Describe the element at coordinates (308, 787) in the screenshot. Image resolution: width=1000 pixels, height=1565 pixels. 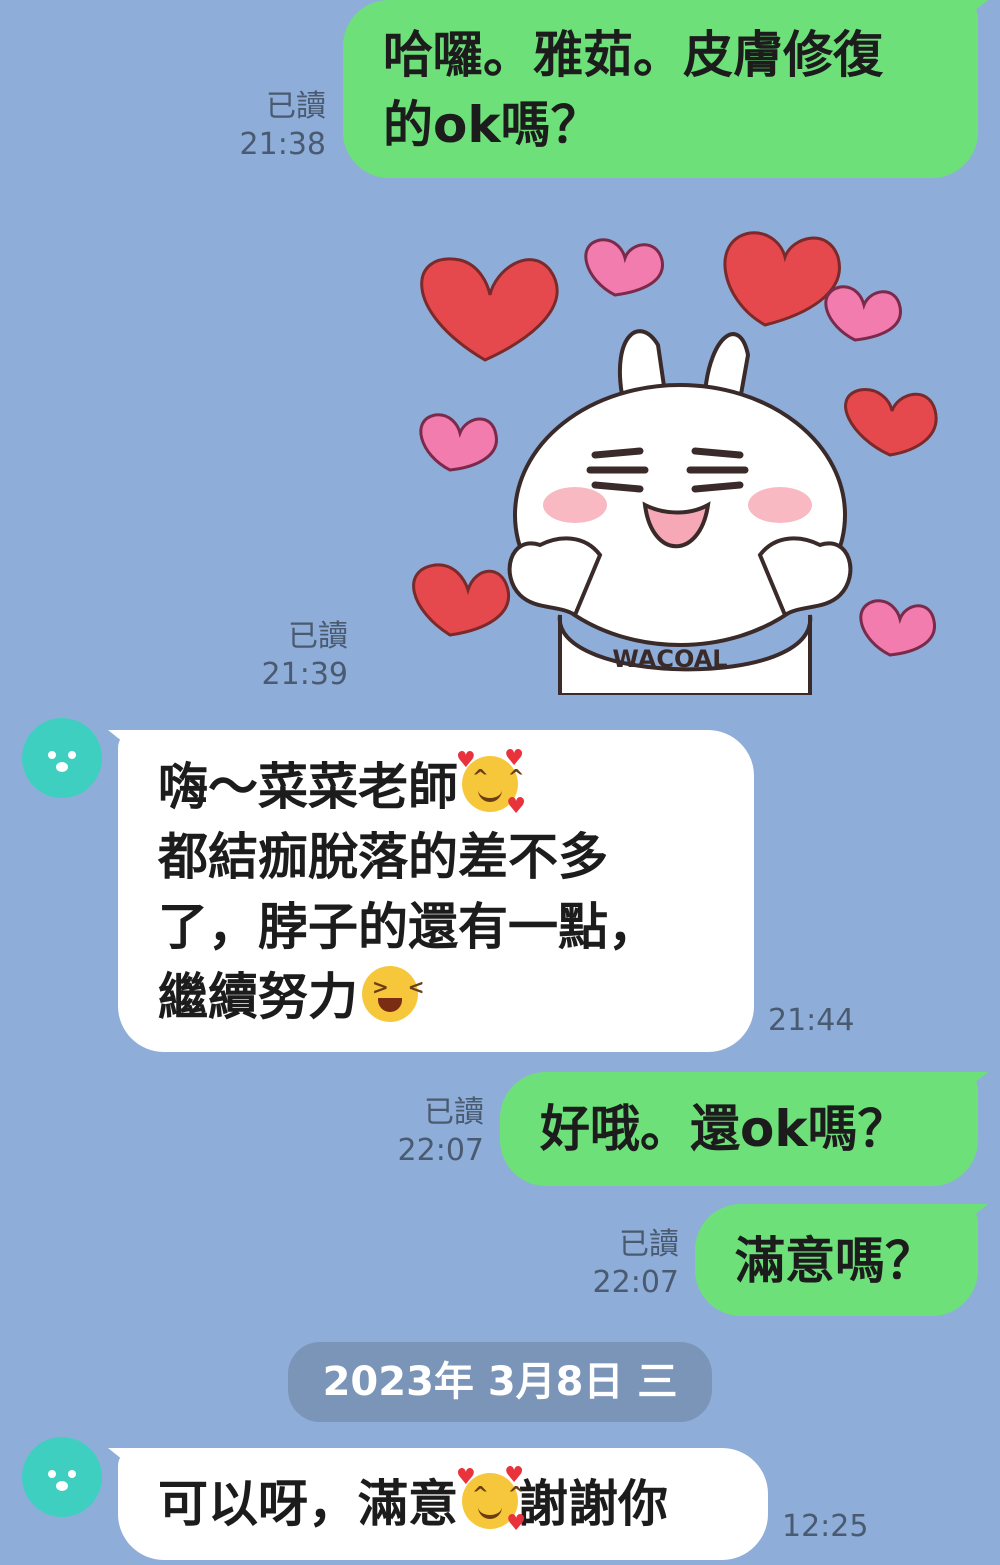
I see `message-text-line: 嗨～菜菜老師` at that location.